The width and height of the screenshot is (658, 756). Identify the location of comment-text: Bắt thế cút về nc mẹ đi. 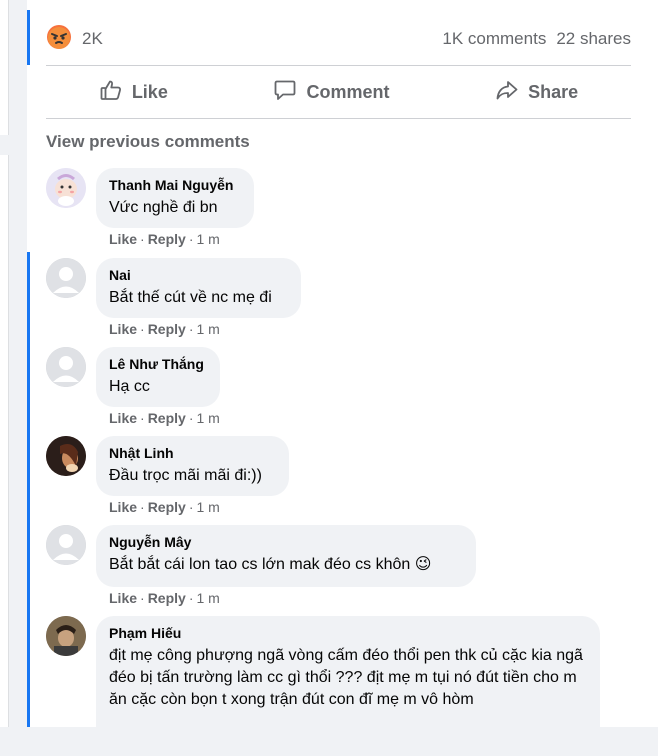
(190, 297).